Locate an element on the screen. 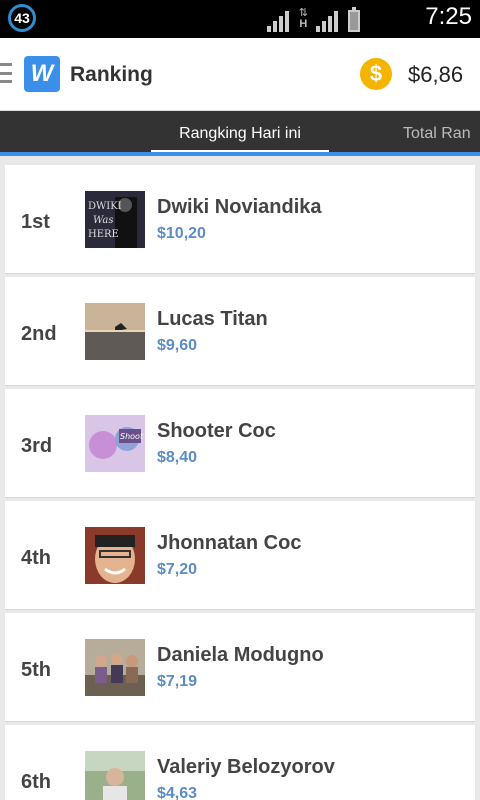 This screenshot has height=800, width=480. player-earnings: $7,20 is located at coordinates (177, 569).